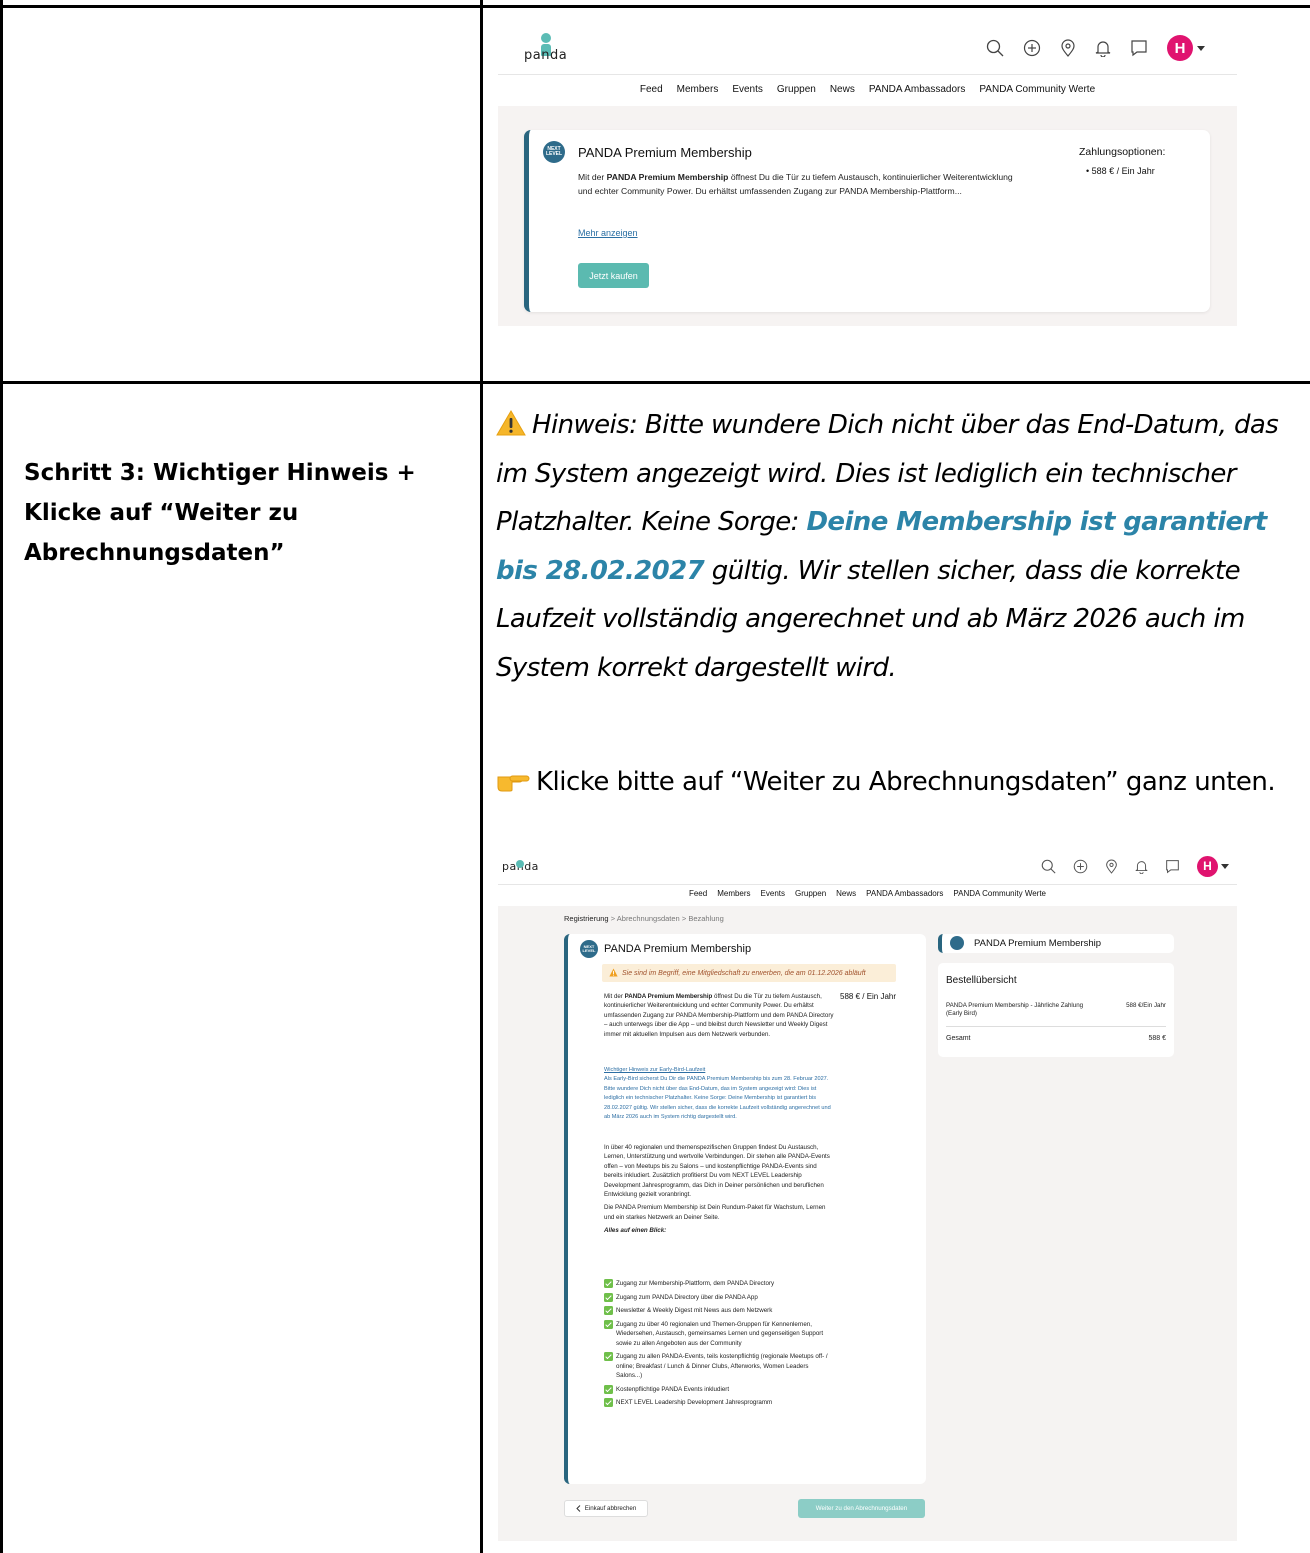 Image resolution: width=1310 pixels, height=1553 pixels. Describe the element at coordinates (667, 177) in the screenshot. I see `desc-bold: PANDA Premium Membership` at that location.